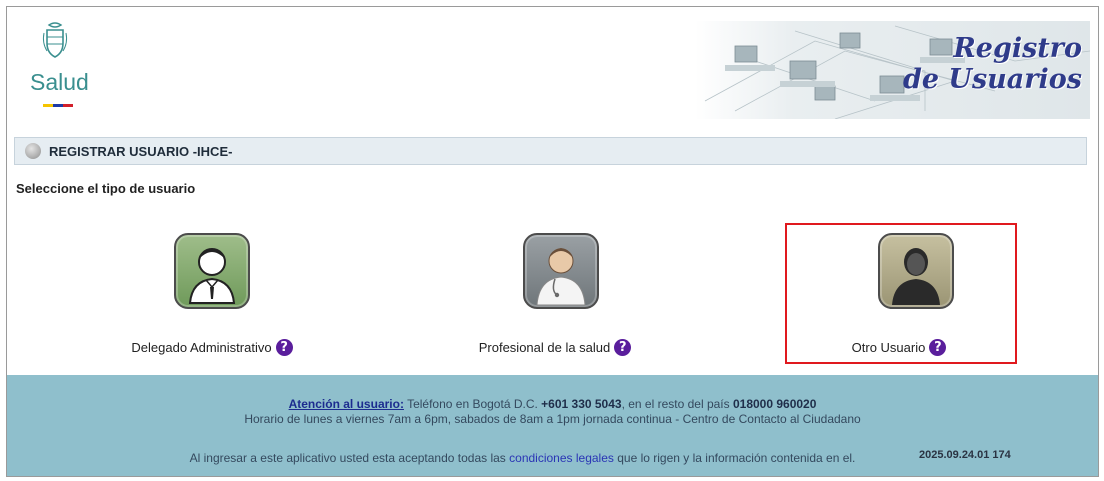 The width and height of the screenshot is (1104, 481). Describe the element at coordinates (472, 404) in the screenshot. I see `phone-prefix: Teléfono en Bogotá D.C.` at that location.